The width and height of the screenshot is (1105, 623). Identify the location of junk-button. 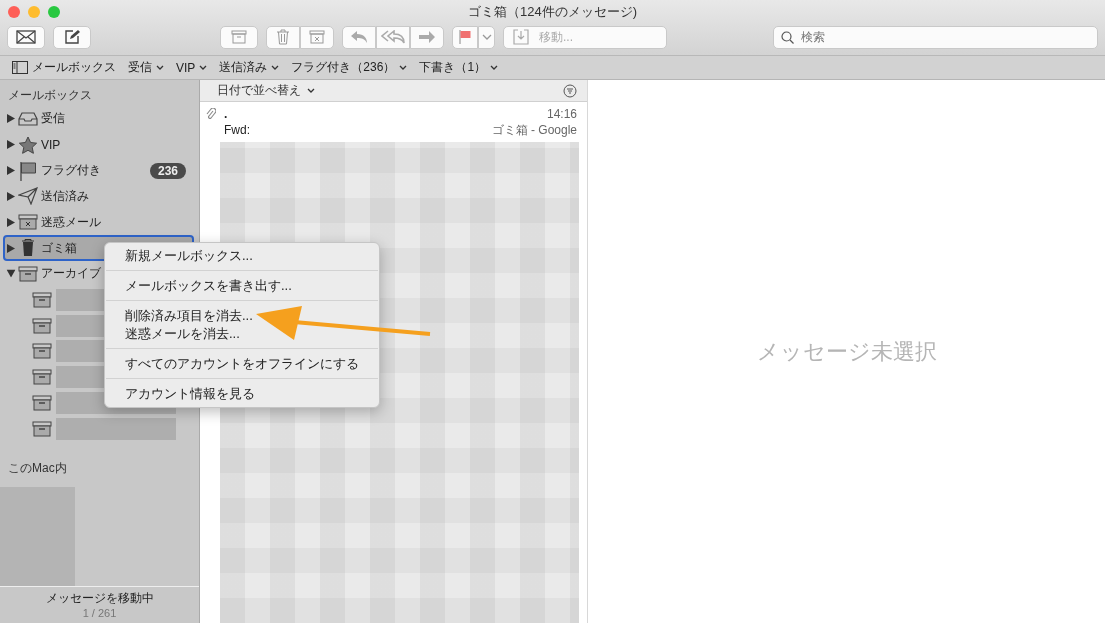
(317, 37).